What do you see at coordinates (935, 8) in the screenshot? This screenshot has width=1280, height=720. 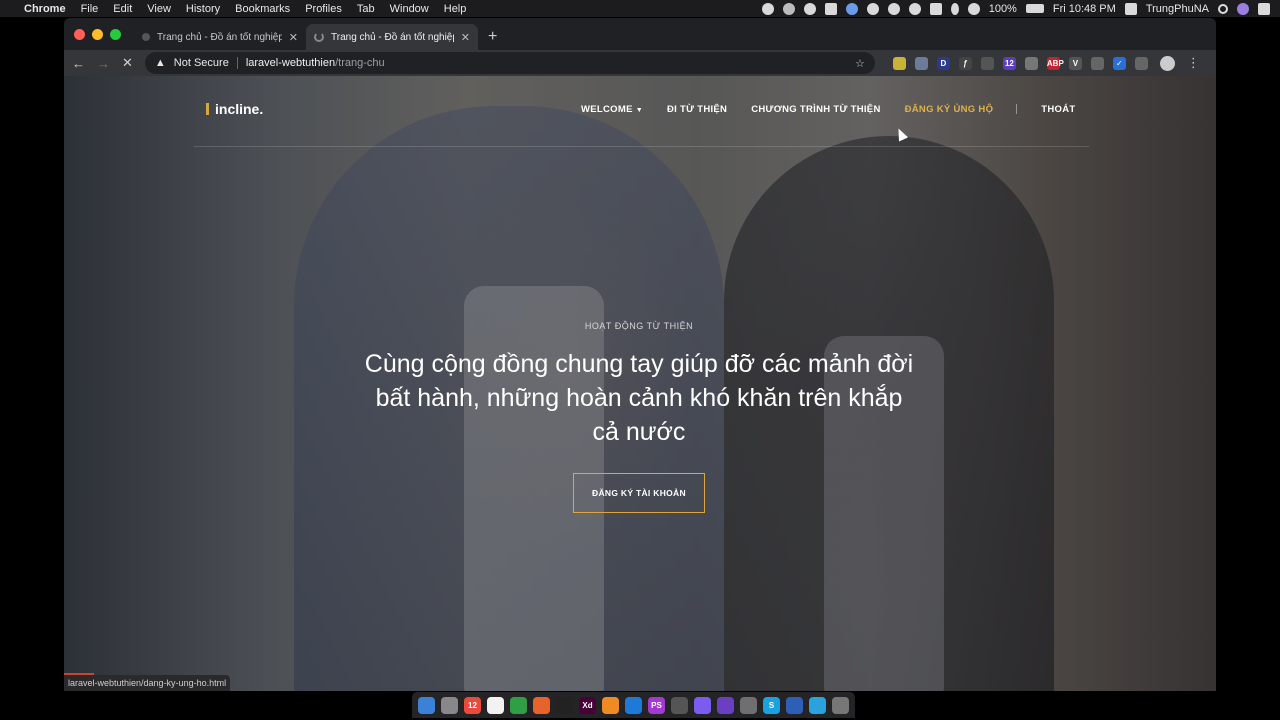 I see `display-icon` at bounding box center [935, 8].